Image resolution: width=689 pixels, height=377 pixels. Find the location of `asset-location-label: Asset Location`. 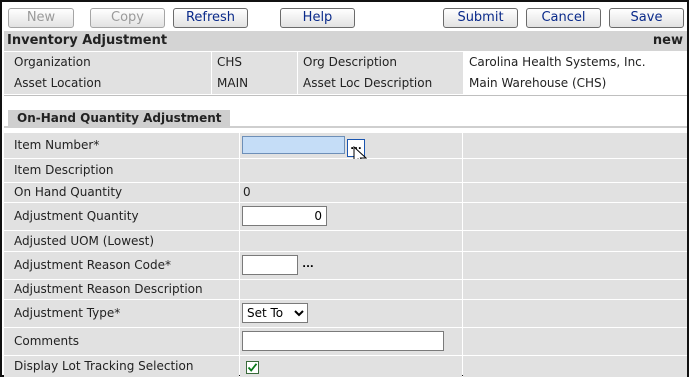

asset-location-label: Asset Location is located at coordinates (107, 83).